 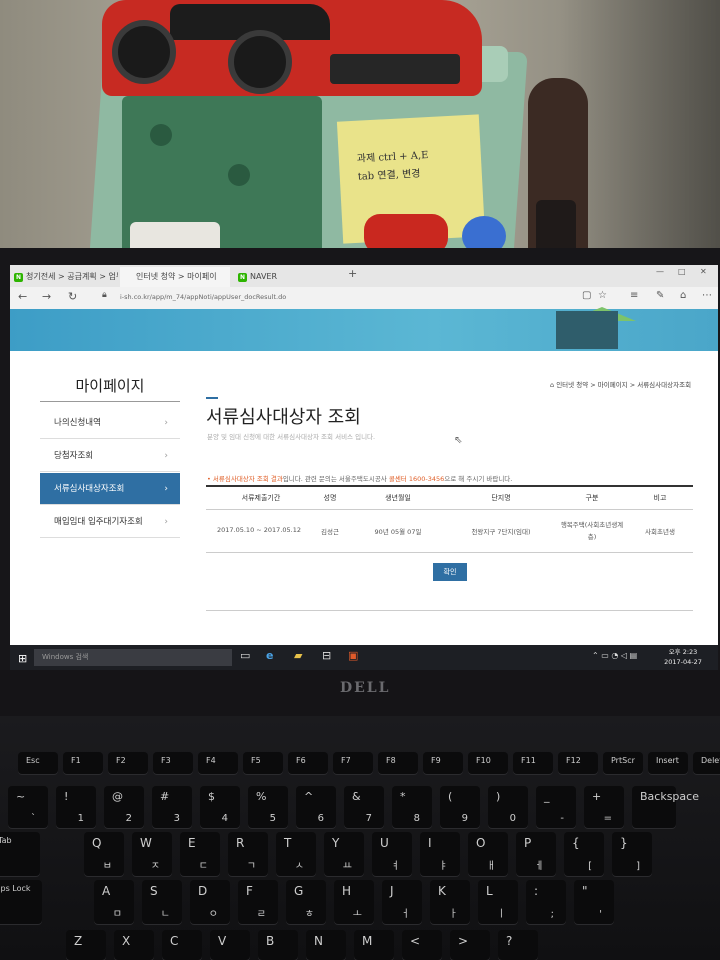 What do you see at coordinates (578, 763) in the screenshot?
I see `keyboard-key: F12` at bounding box center [578, 763].